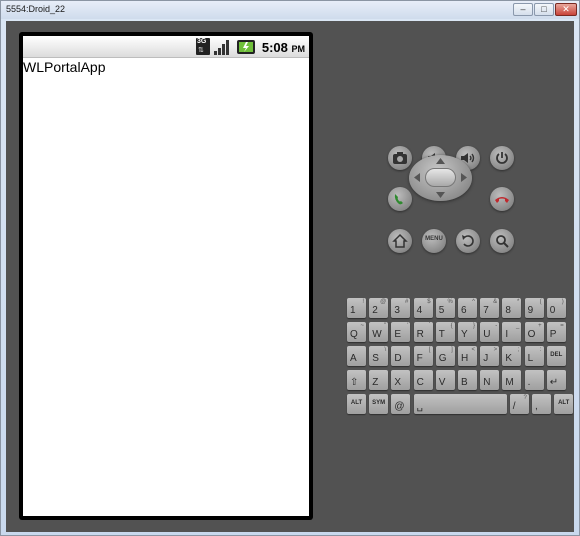 Image resolution: width=580 pixels, height=536 pixels. Describe the element at coordinates (400, 241) in the screenshot. I see `home-button` at that location.